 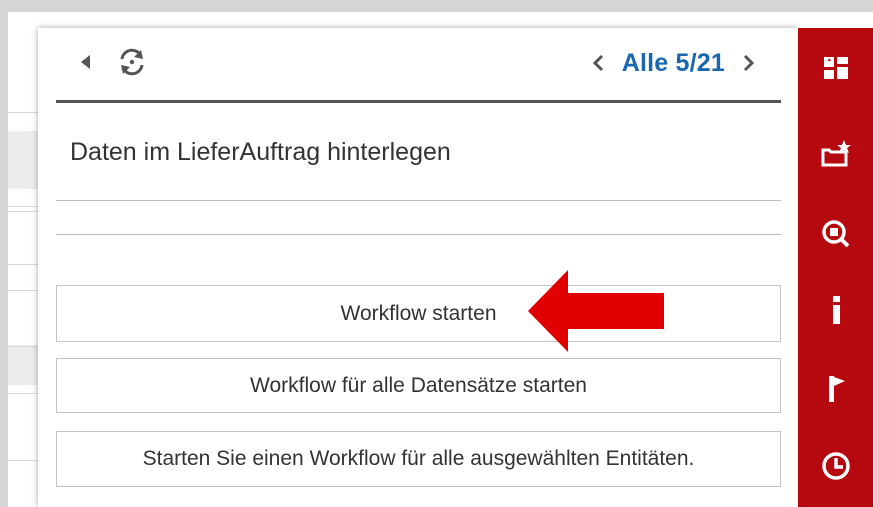 What do you see at coordinates (132, 62) in the screenshot?
I see `refresh-icon` at bounding box center [132, 62].